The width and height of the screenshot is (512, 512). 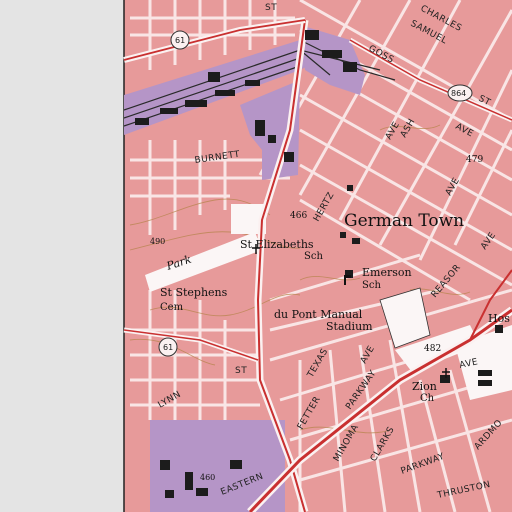 What do you see at coordinates (241, 371) in the screenshot?
I see `street-label-st-left: ST` at bounding box center [241, 371].